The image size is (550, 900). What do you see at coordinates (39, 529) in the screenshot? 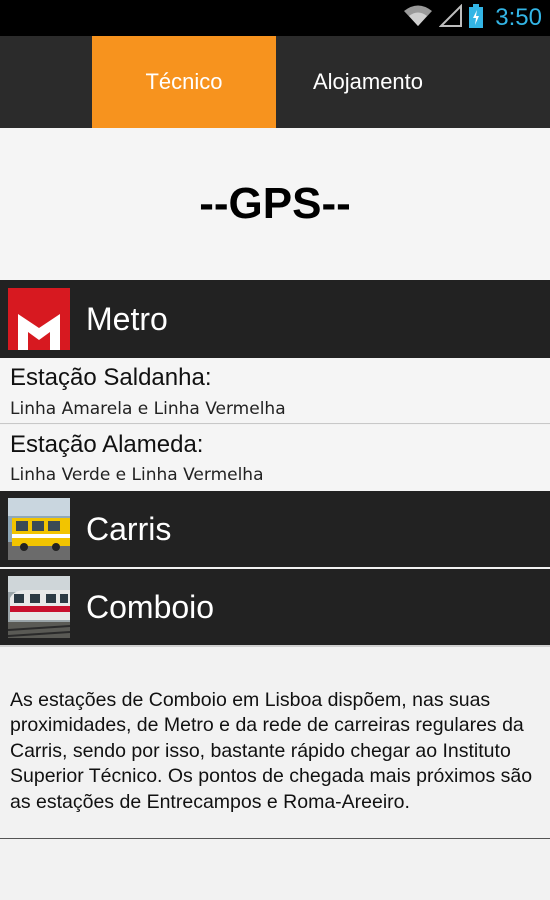
I see `bus-photo-icon` at bounding box center [39, 529].